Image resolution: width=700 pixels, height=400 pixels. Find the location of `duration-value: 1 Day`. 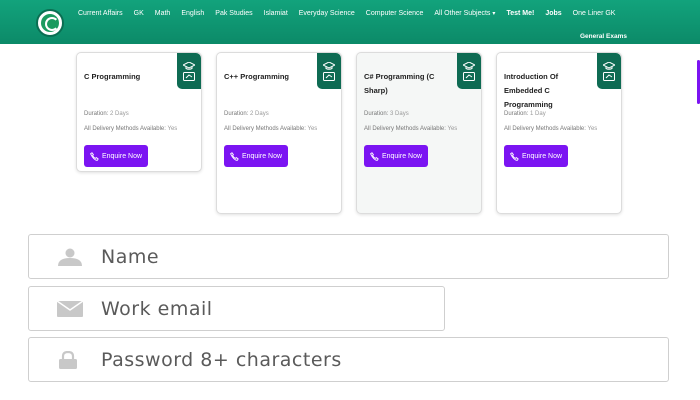

duration-value: 1 Day is located at coordinates (538, 114).